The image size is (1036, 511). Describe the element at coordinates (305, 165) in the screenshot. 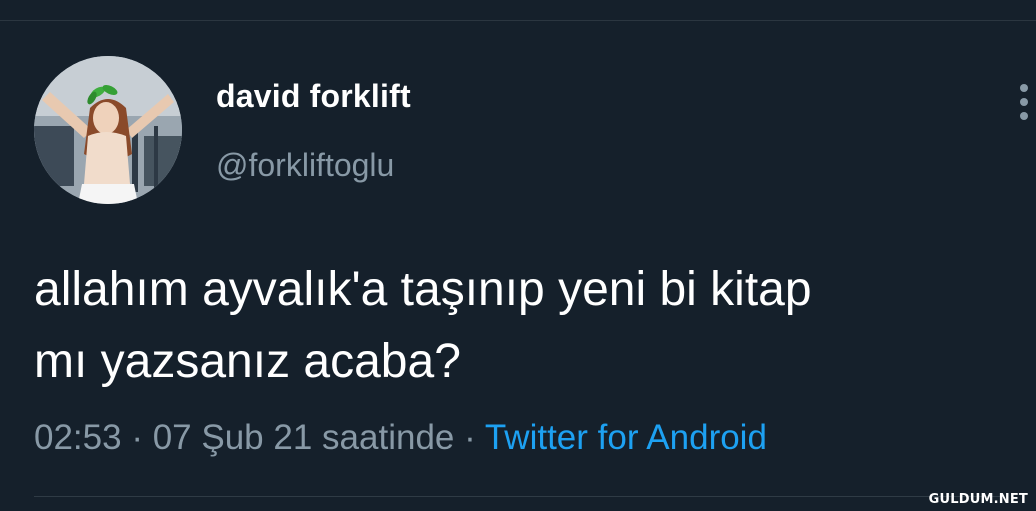

I see `user-handle: @forkliftoglu` at that location.